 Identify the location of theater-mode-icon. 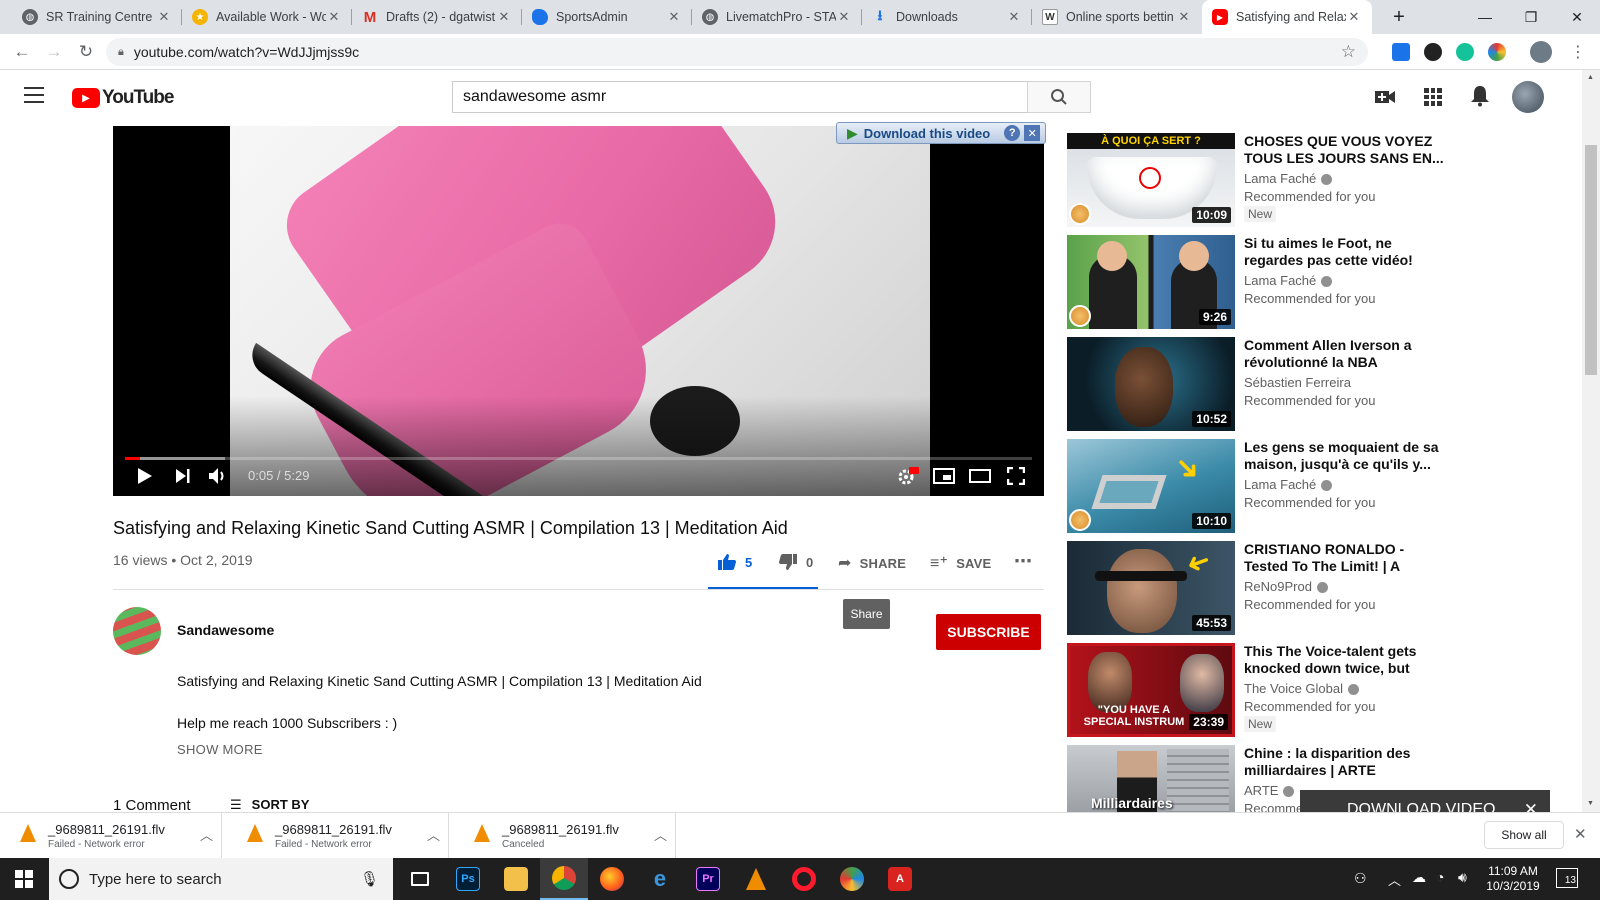
(980, 476).